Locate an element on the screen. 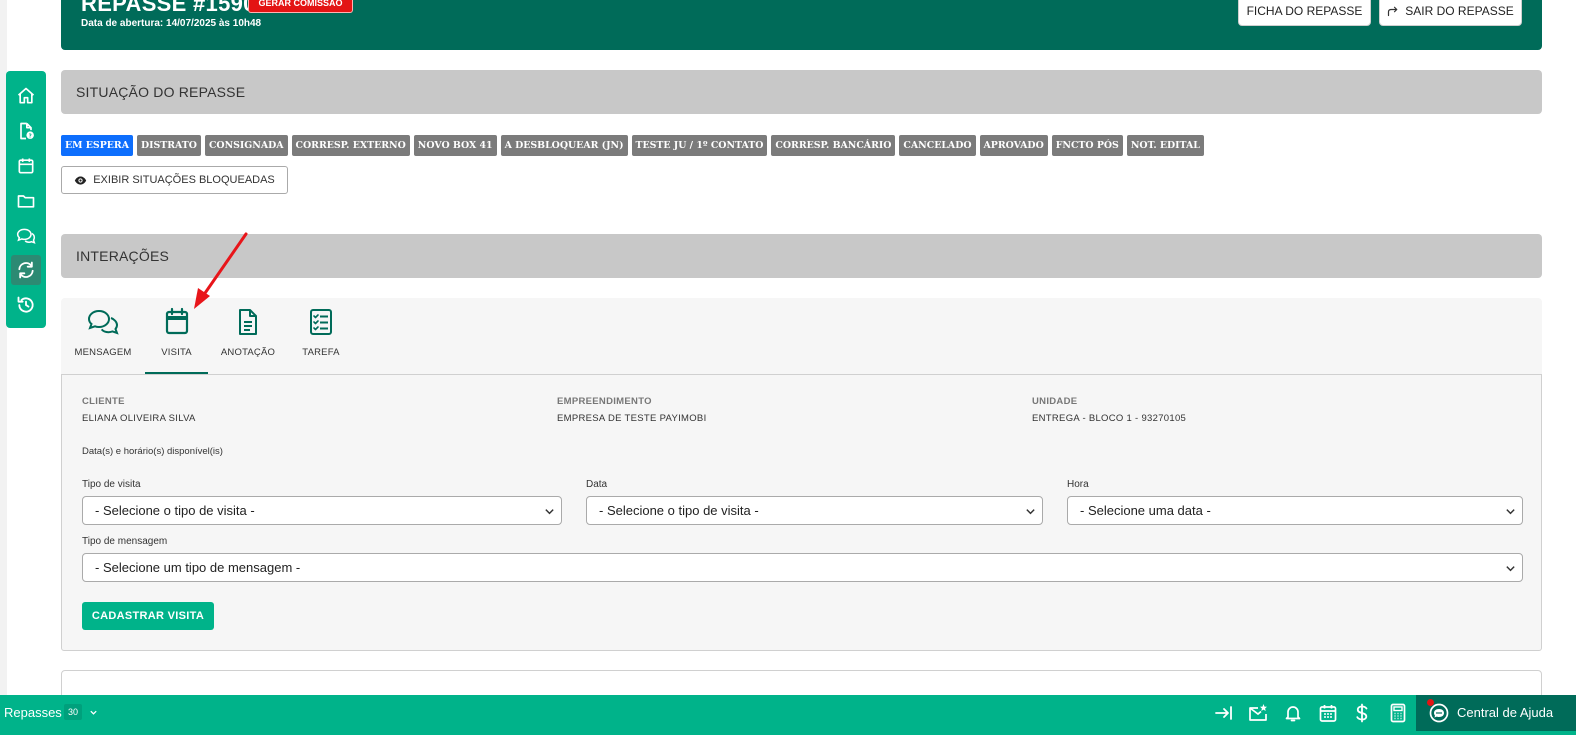  tipo-visita-select: - Selecione o tipo de visita - is located at coordinates (322, 510).